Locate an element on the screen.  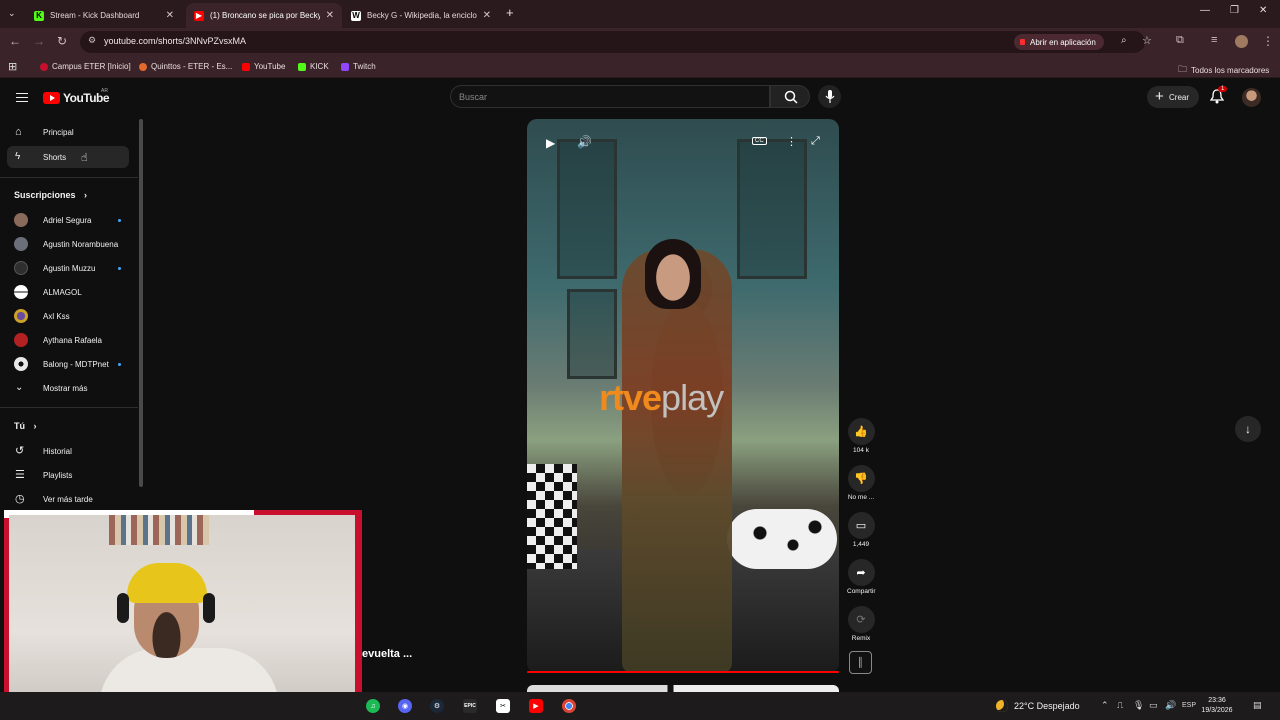
network-icon: ▭ is located at coordinates (1153, 705).